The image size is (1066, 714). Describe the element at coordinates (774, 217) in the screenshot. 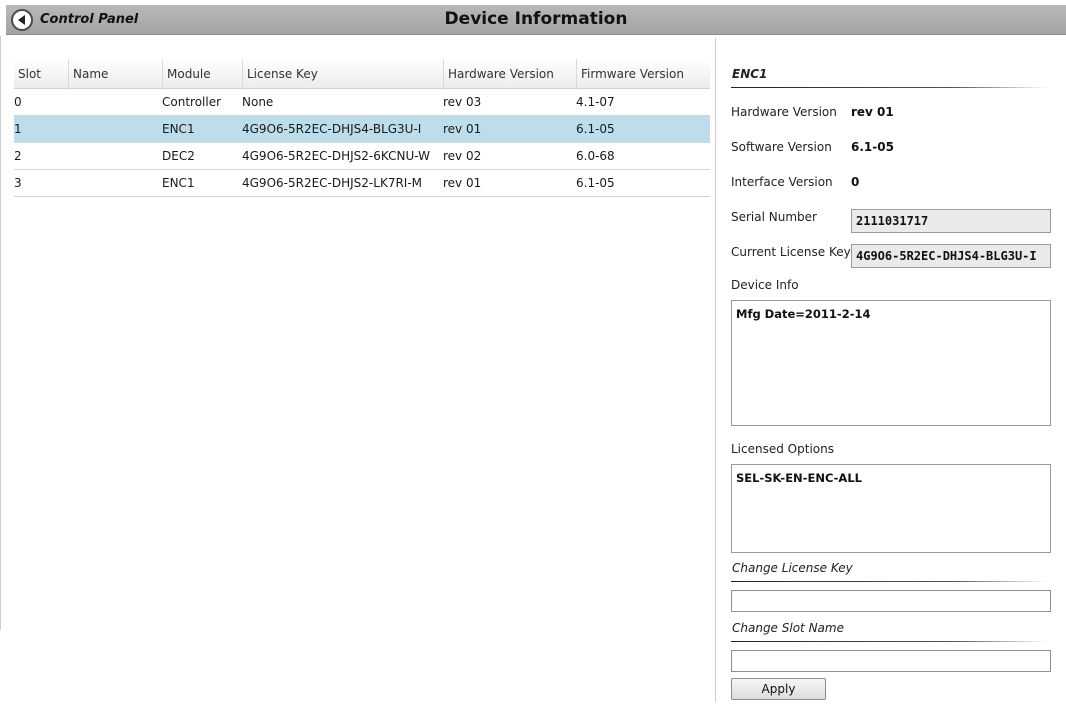

I see `serial-number-label: Serial Number` at that location.